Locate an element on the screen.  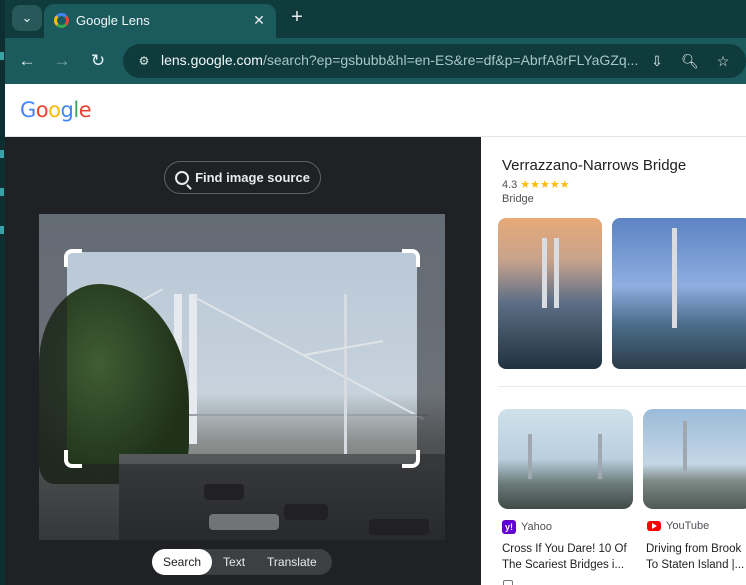
arrow-right-icon: → is located at coordinates (62, 60).